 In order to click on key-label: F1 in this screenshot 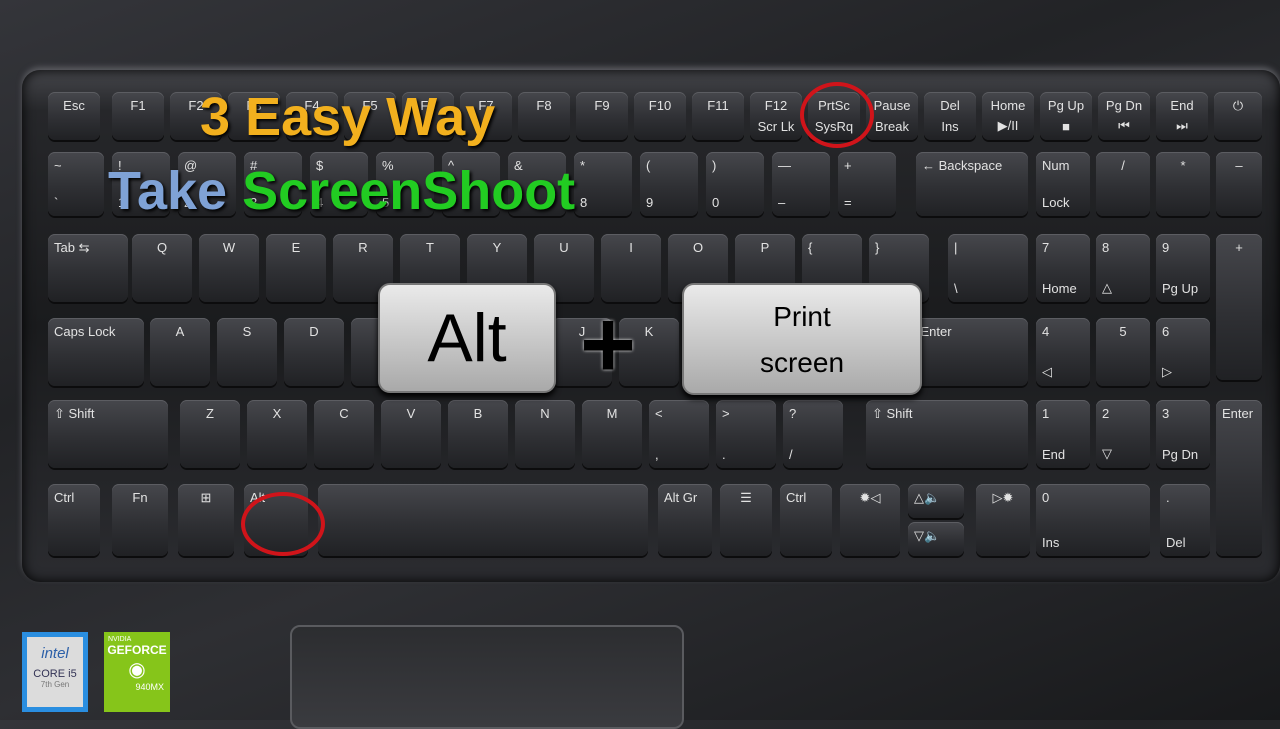, I will do `click(138, 105)`.